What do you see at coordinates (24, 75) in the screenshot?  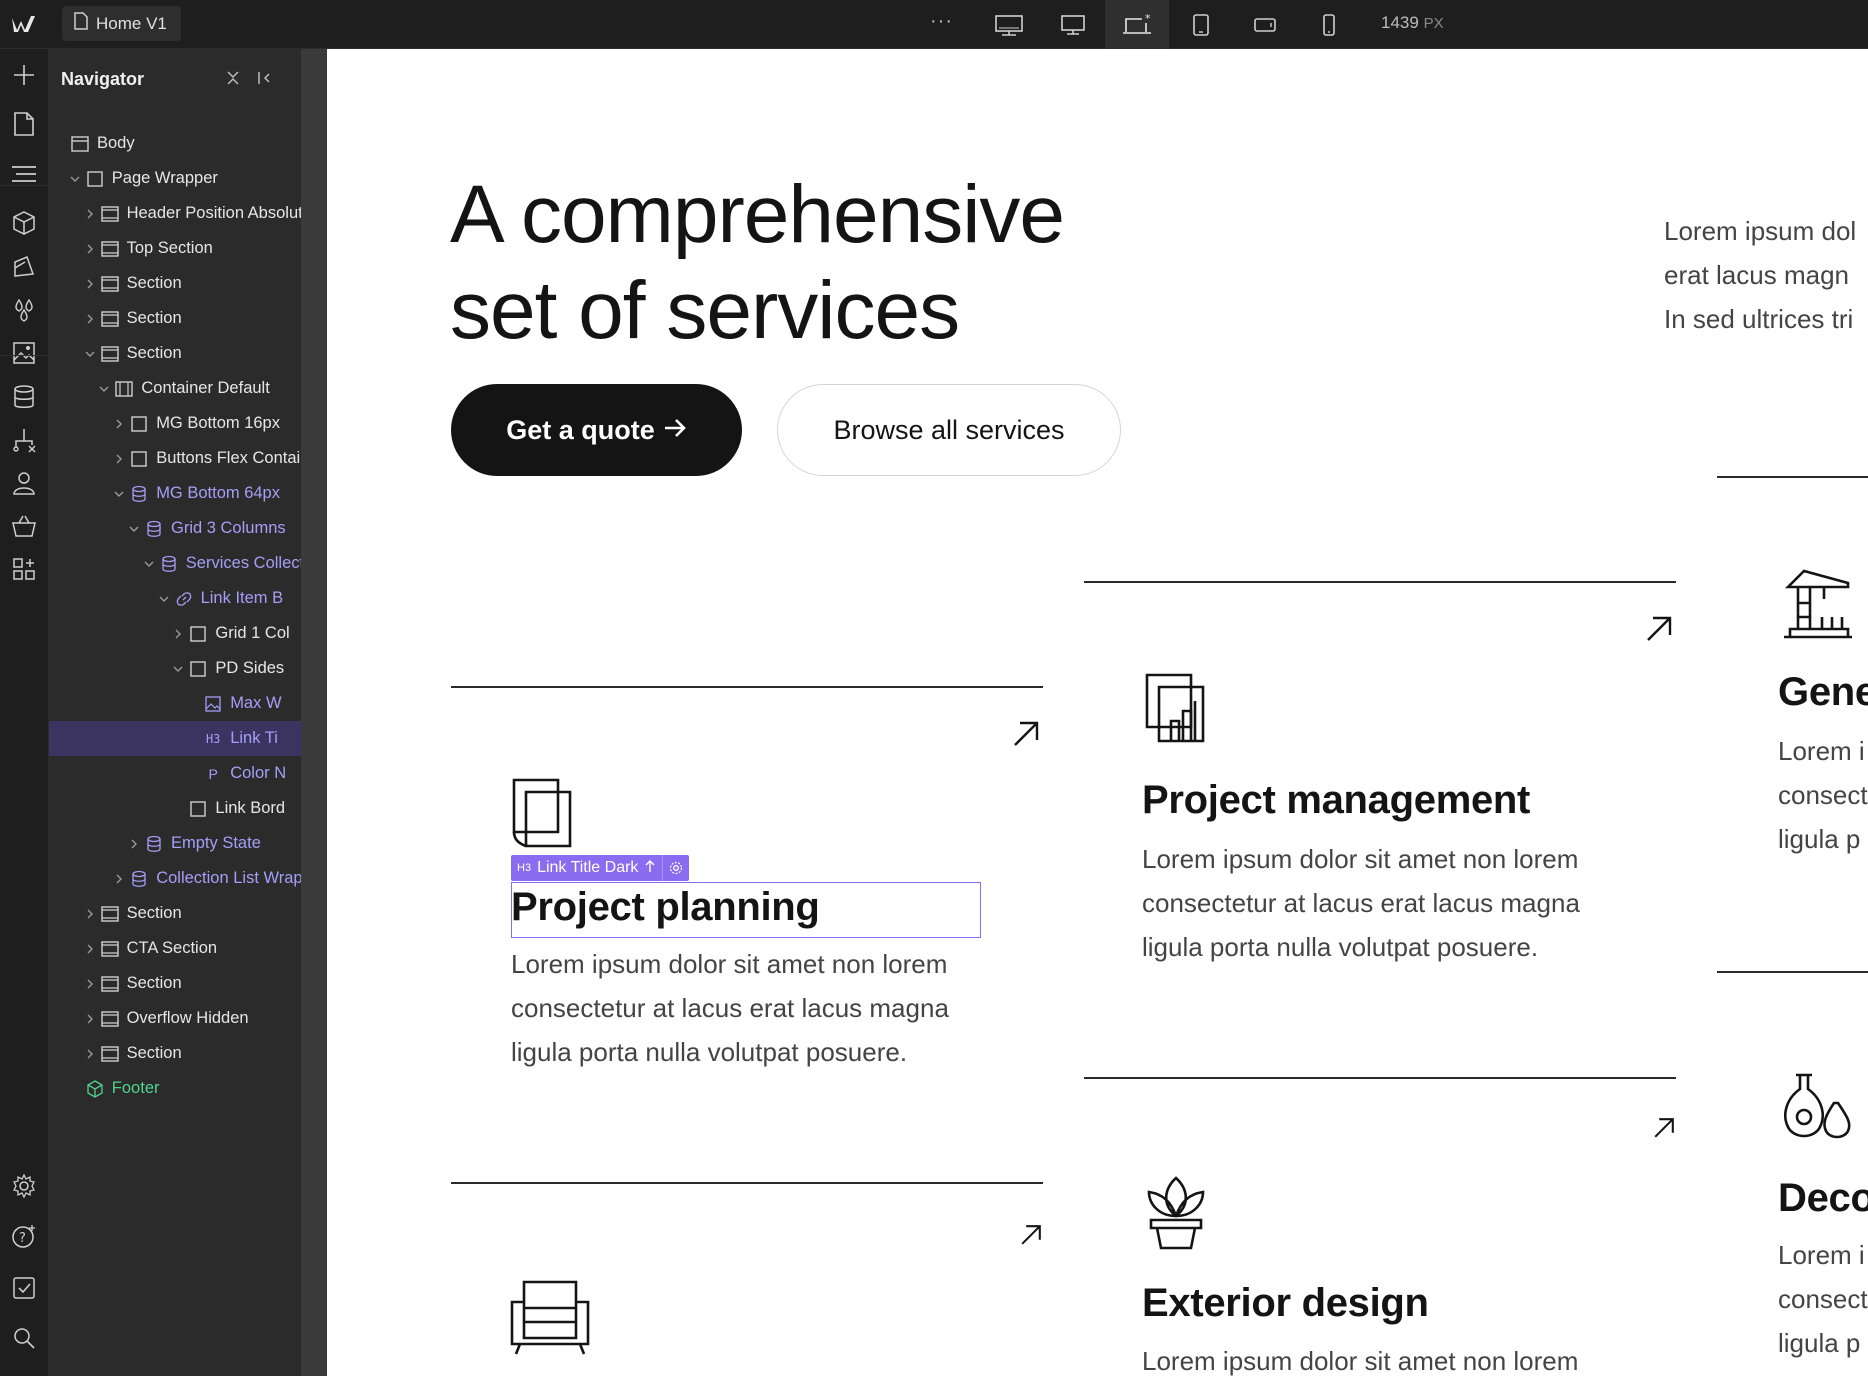 I see `add-elements-icon` at bounding box center [24, 75].